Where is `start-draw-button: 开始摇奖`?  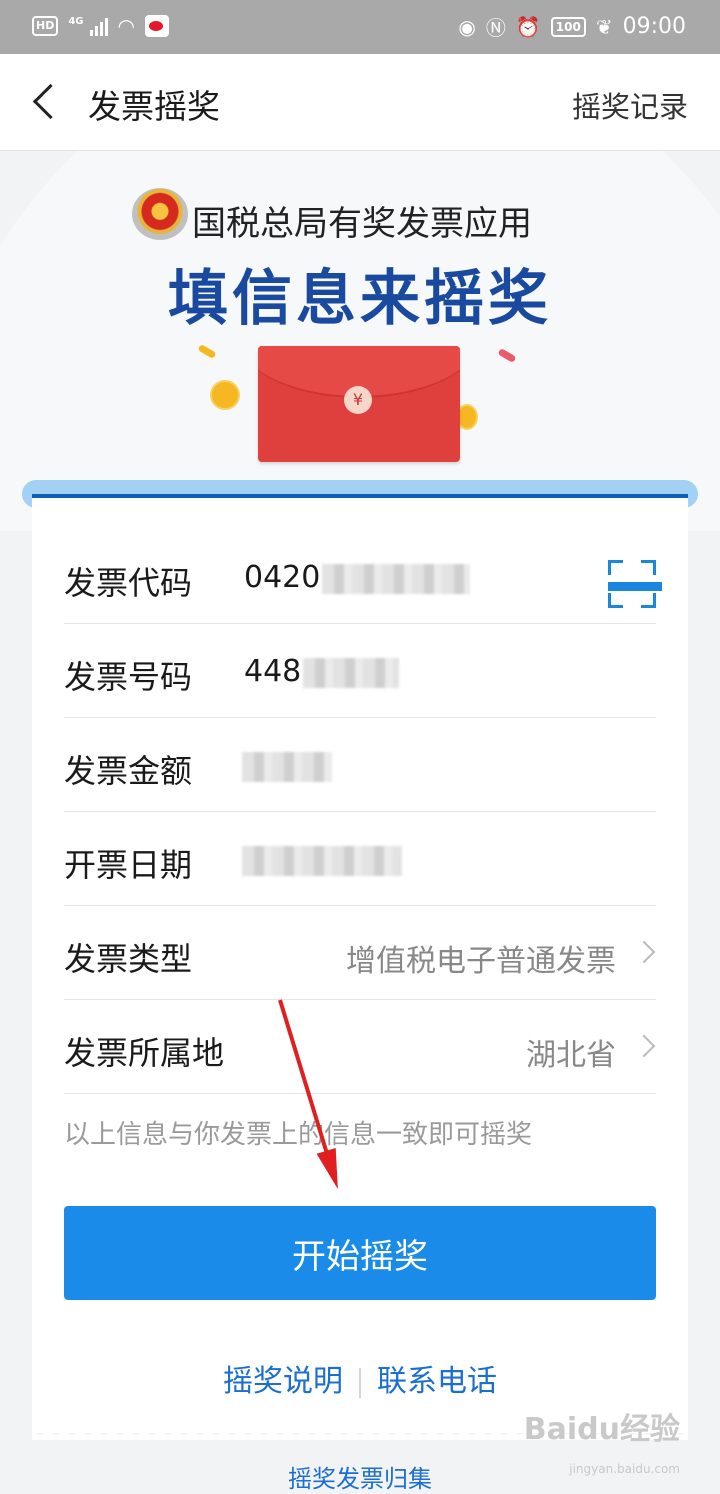 start-draw-button: 开始摇奖 is located at coordinates (360, 1253).